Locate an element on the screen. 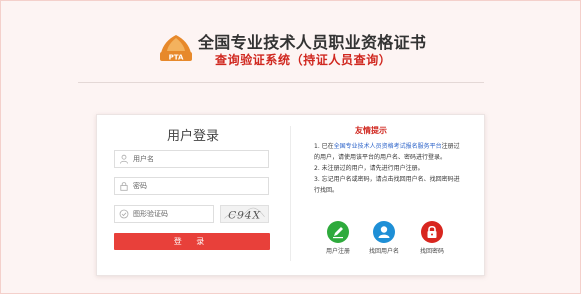 Image resolution: width=581 pixels, height=294 pixels. password-field: 密码 is located at coordinates (191, 186).